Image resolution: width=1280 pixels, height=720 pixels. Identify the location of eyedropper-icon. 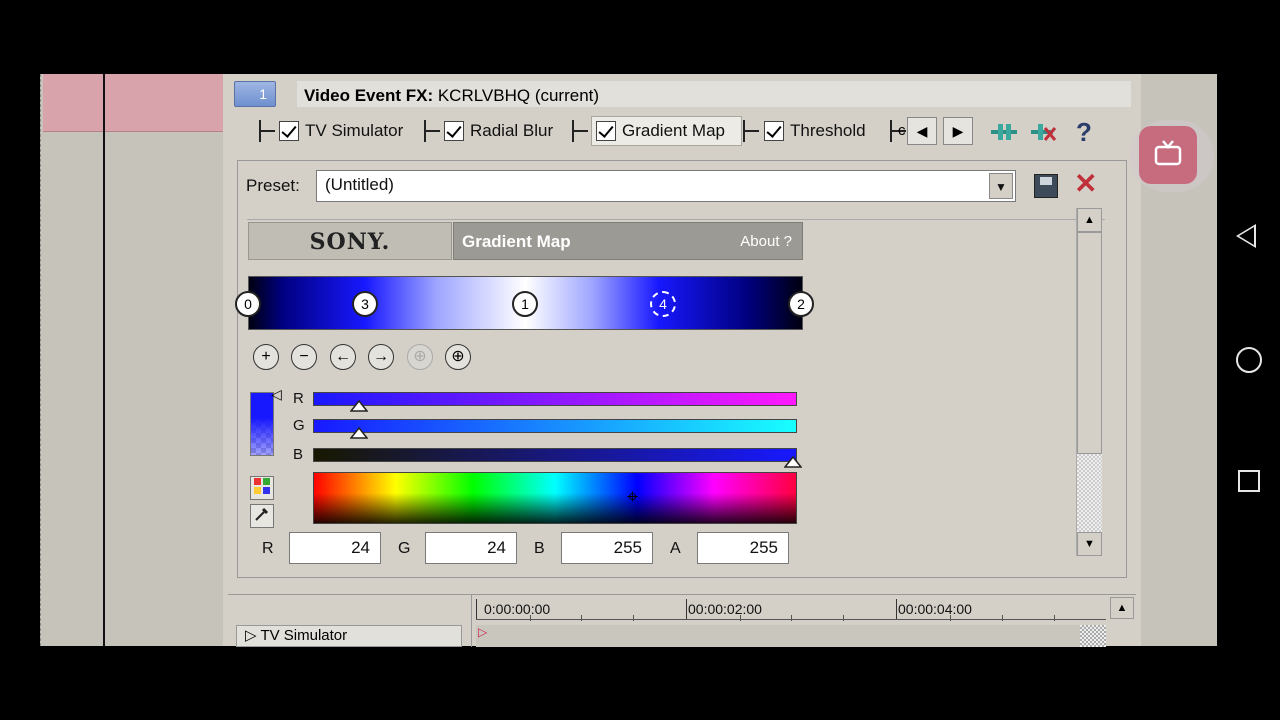
(262, 516).